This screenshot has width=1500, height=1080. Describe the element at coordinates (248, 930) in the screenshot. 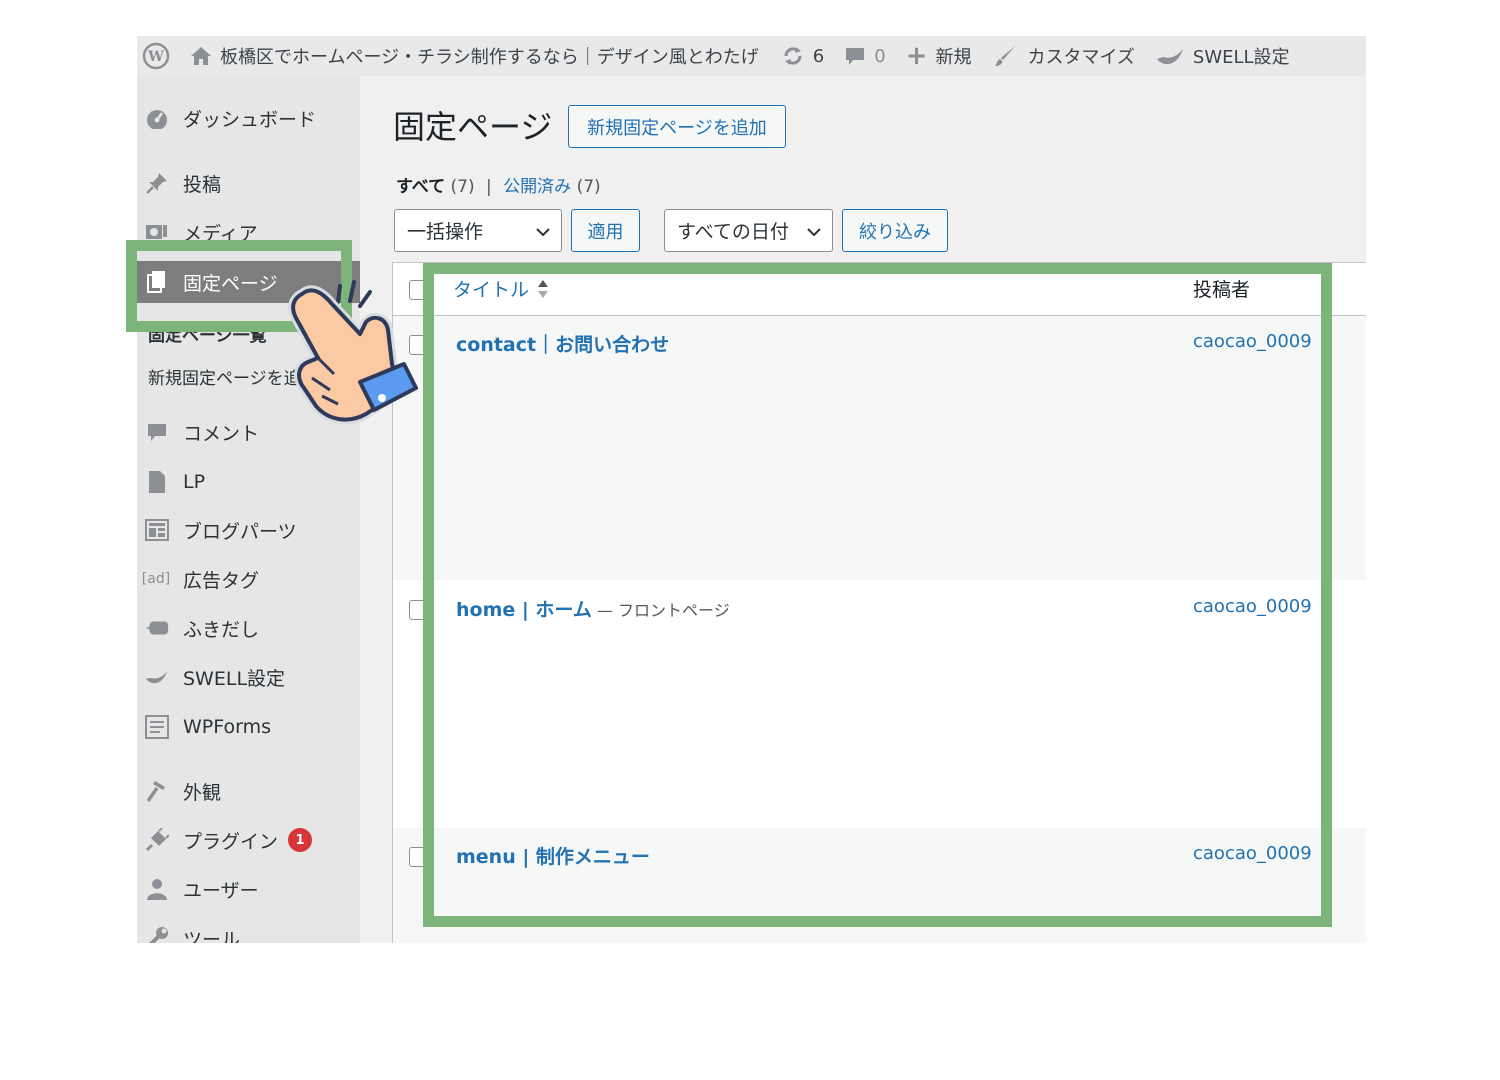

I see `menu-tools: ツール` at that location.